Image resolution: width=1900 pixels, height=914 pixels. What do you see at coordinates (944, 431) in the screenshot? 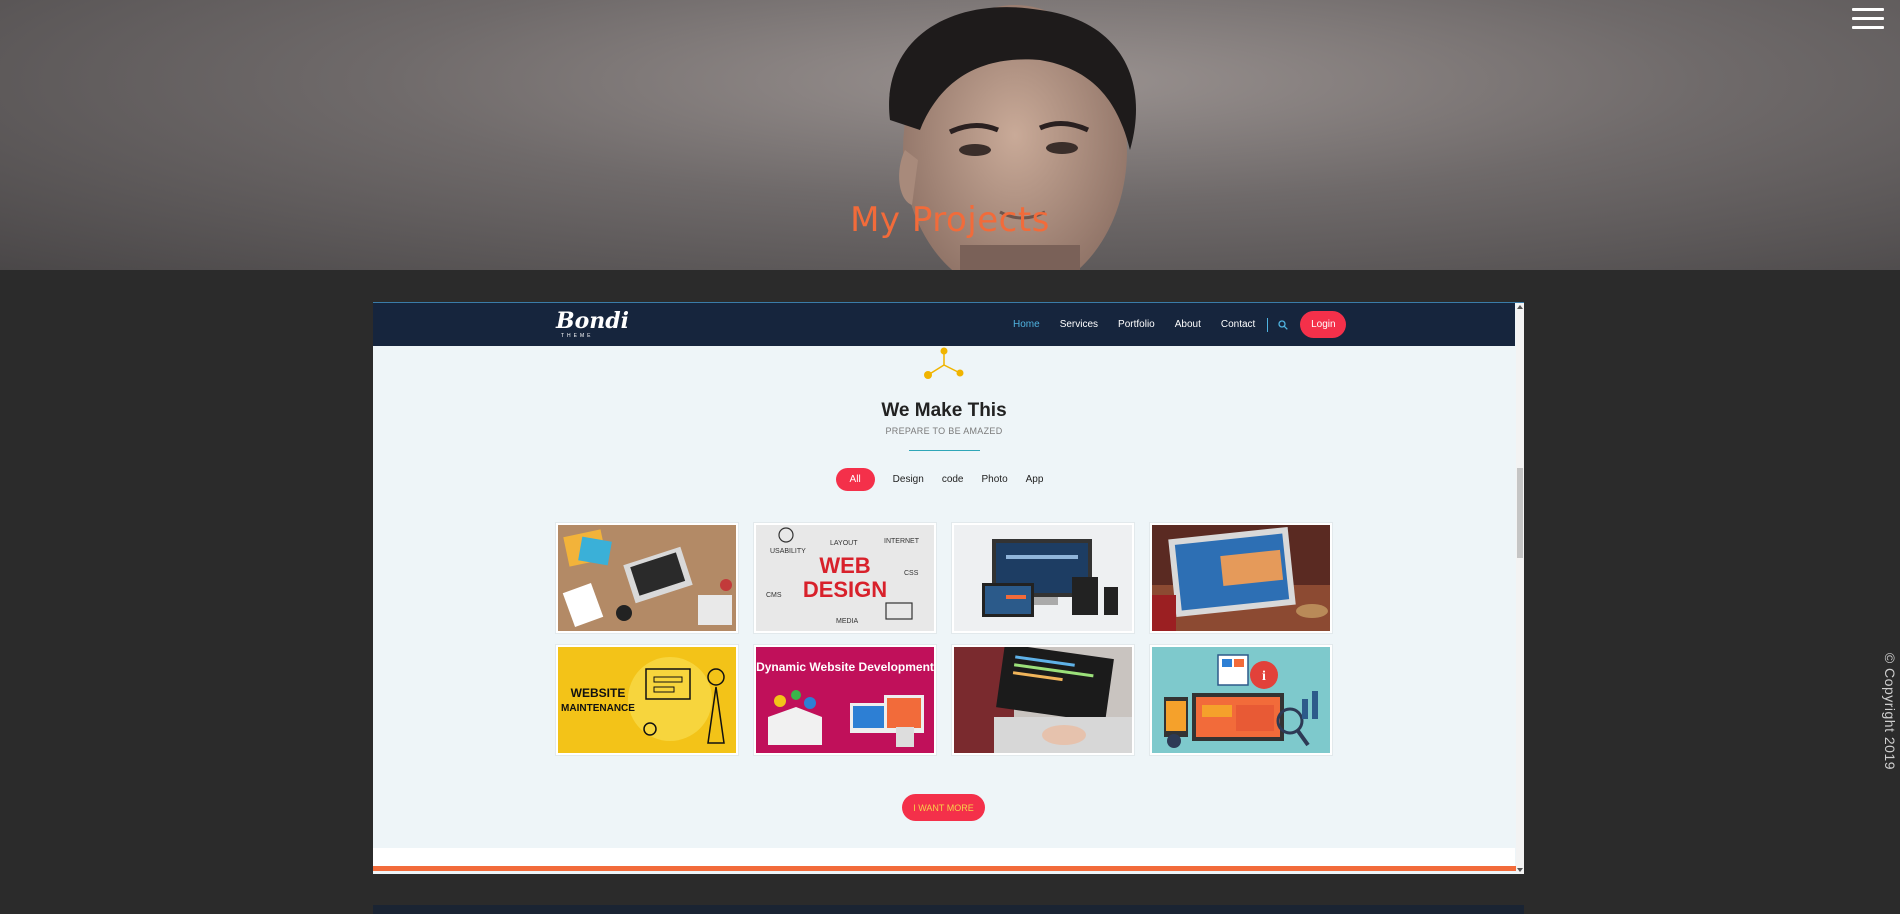
I see `section-subtitle: PREPARE TO BE AMAZED` at bounding box center [944, 431].